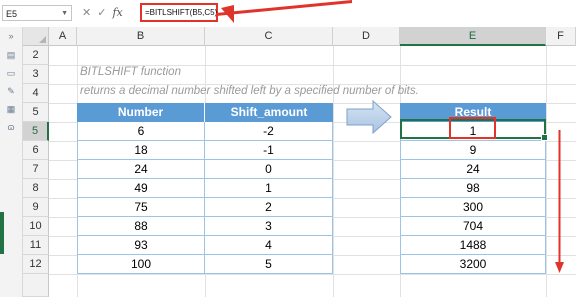  Describe the element at coordinates (37, 13) in the screenshot. I see `name-box: E5 ▼` at that location.